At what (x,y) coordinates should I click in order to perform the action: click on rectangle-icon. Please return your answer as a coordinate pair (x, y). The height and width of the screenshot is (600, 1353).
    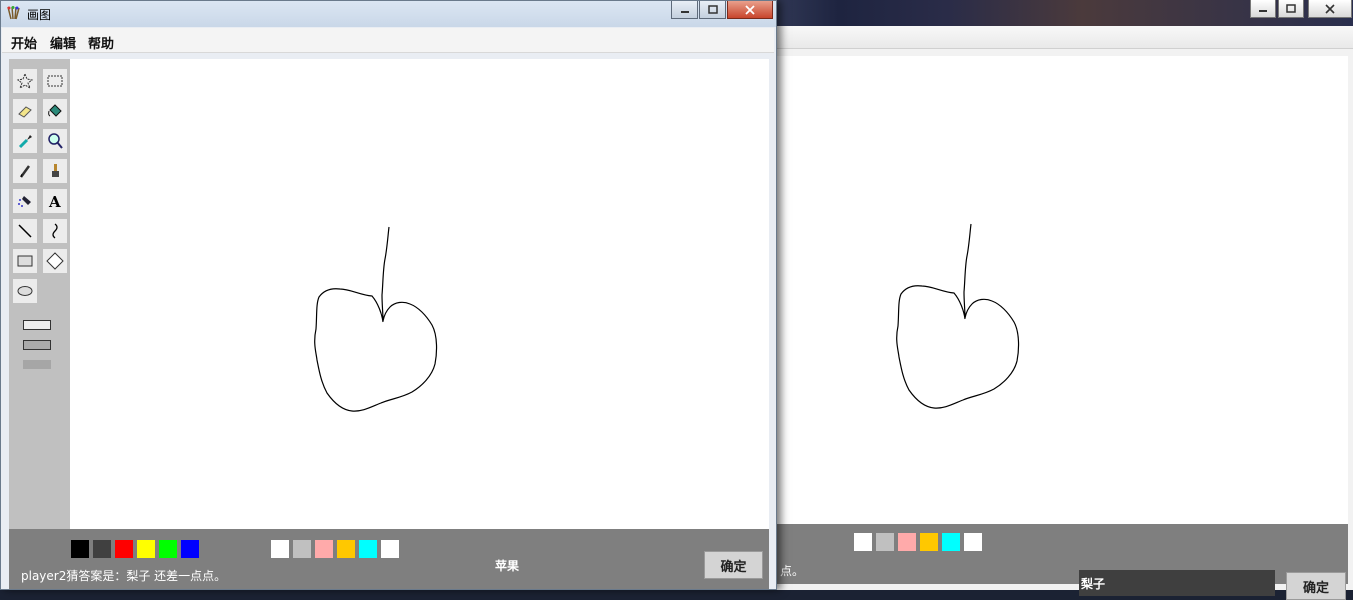
    Looking at the image, I should click on (25, 261).